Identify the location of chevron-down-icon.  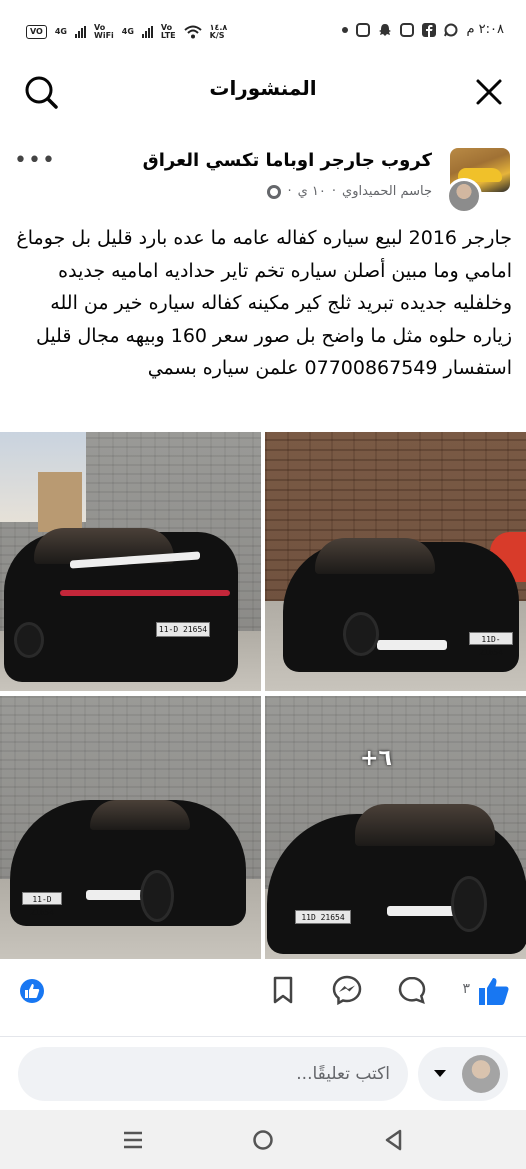
(440, 1073).